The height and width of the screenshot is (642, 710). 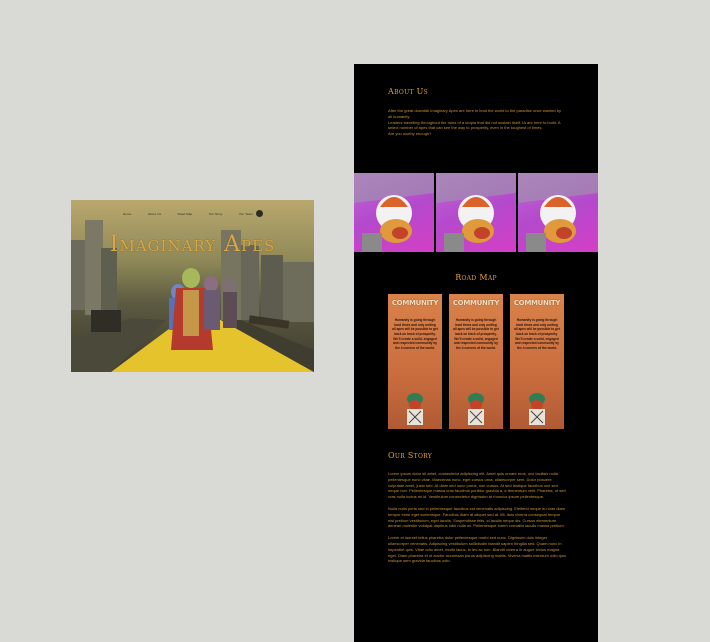 I want to click on roadmap-title: Road Map, so click(x=476, y=277).